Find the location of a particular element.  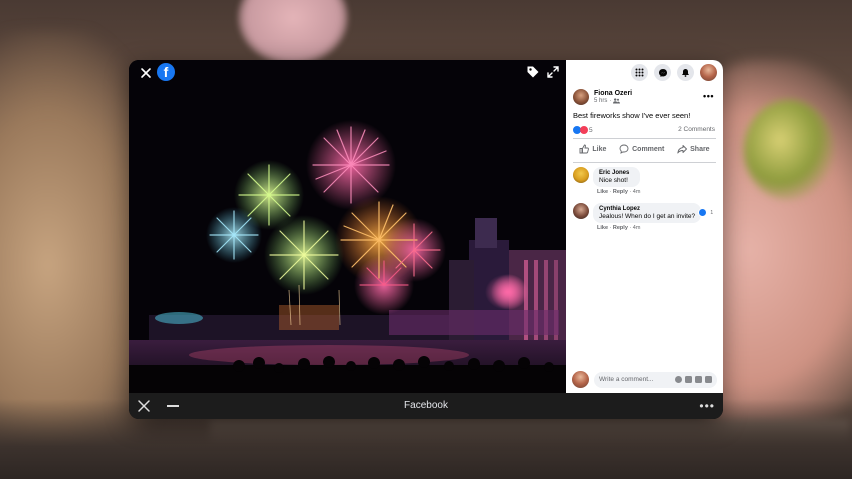

post-meta: 5 hrs · is located at coordinates (613, 101).